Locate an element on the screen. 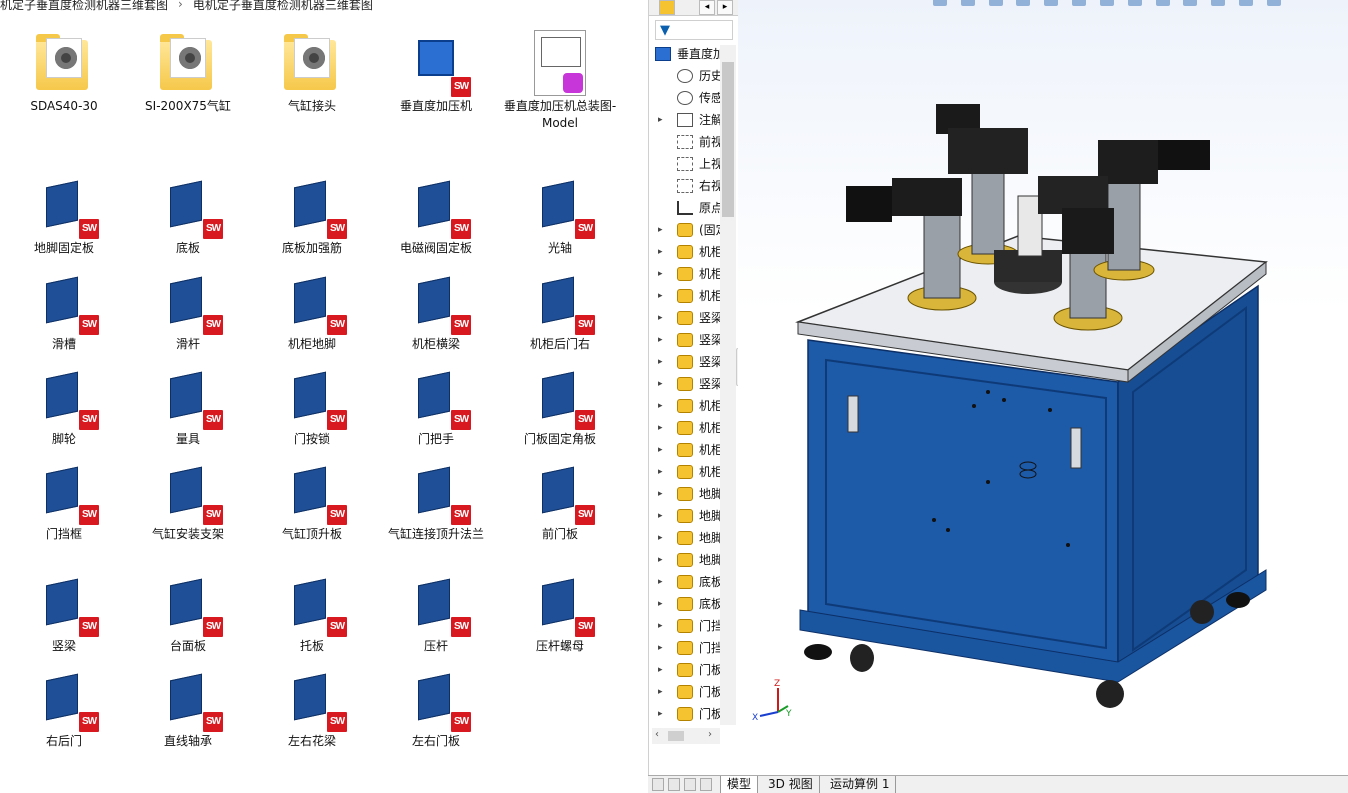  file-item: SW 滑槽 is located at coordinates (64, 314).